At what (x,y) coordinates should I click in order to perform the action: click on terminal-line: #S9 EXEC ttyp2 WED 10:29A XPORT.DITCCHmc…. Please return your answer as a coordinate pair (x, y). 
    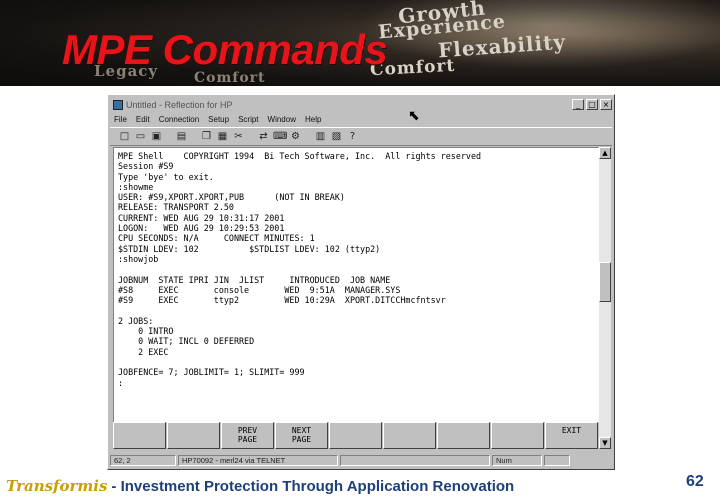
    Looking at the image, I should click on (282, 300).